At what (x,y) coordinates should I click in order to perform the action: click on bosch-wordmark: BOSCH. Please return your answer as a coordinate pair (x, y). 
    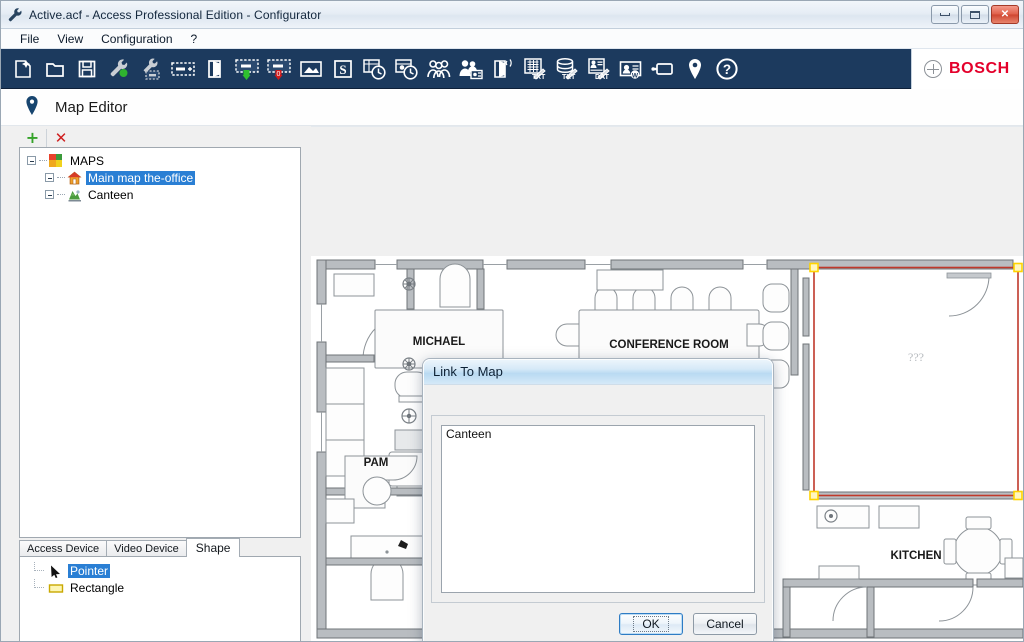
    Looking at the image, I should click on (979, 68).